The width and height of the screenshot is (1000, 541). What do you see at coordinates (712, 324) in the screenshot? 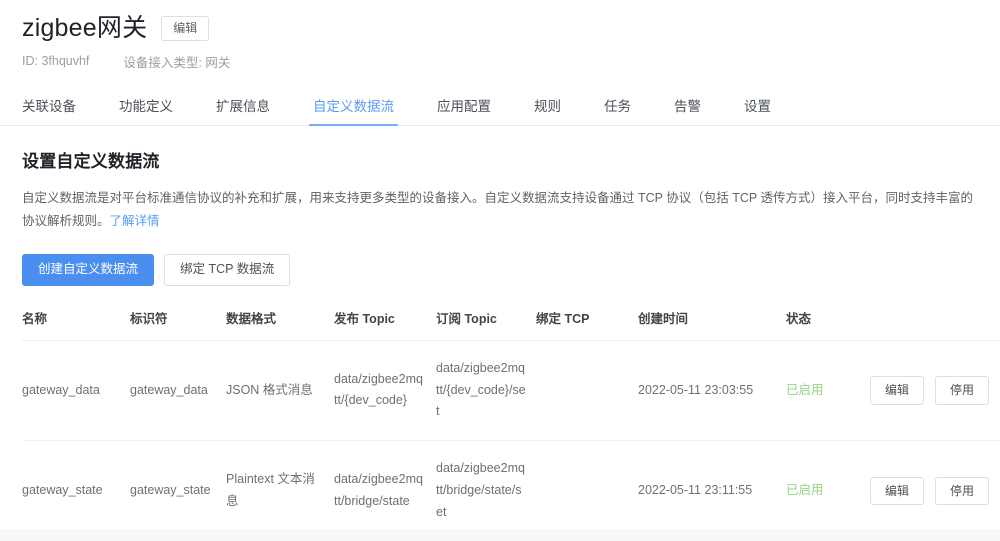
I see `col-header-created-at: 创建时间` at bounding box center [712, 324].